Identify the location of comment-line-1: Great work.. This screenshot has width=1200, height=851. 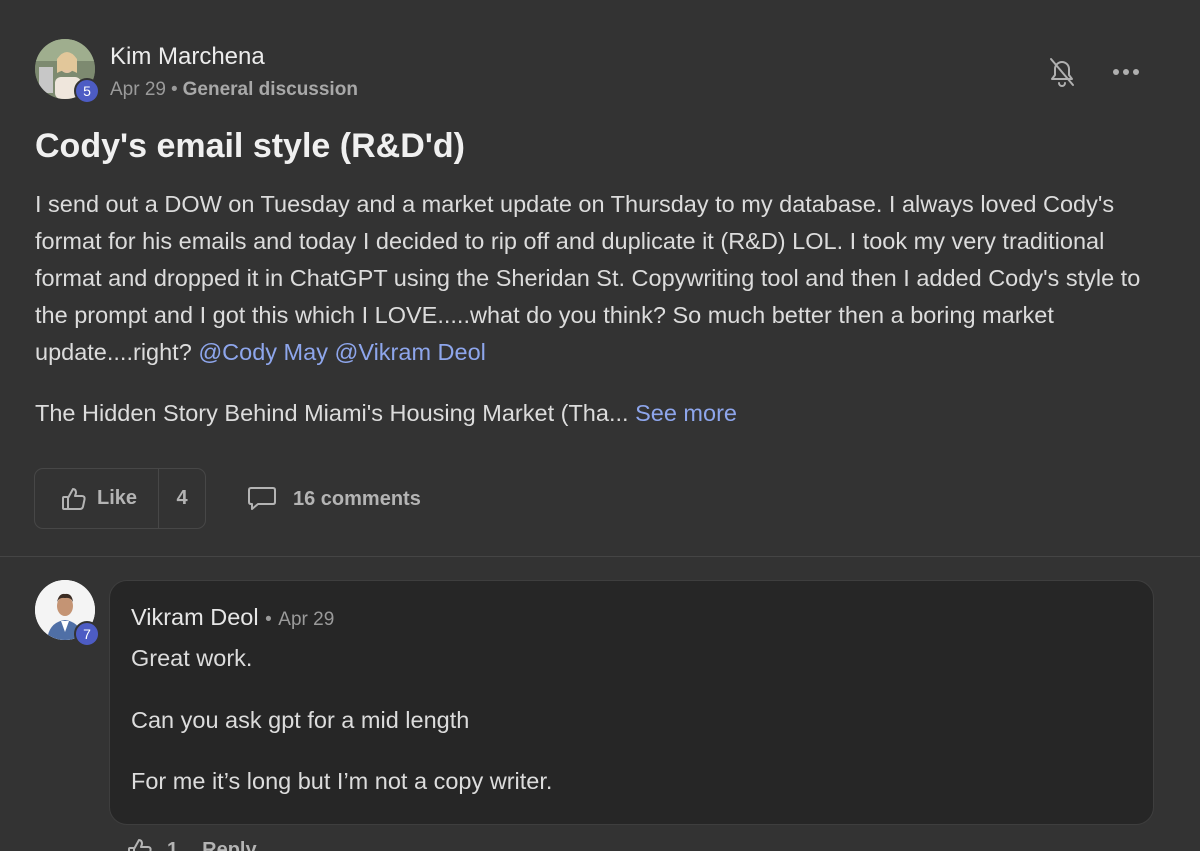
(192, 658).